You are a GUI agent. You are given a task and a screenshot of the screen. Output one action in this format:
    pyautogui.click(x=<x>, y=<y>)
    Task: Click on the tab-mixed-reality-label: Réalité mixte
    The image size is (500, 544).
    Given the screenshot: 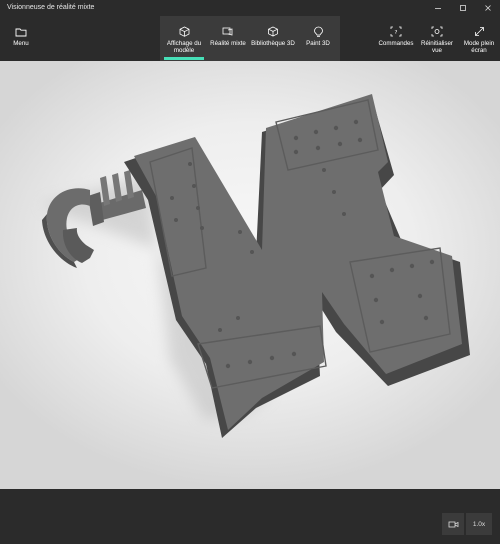 What is the action you would take?
    pyautogui.click(x=228, y=43)
    